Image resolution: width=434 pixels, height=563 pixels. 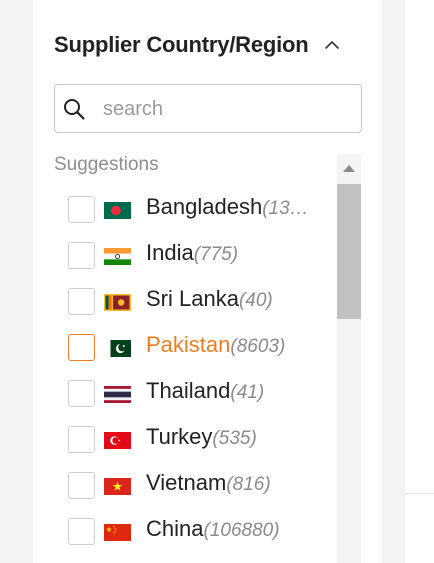 I want to click on country-label: China(106880), so click(x=213, y=529).